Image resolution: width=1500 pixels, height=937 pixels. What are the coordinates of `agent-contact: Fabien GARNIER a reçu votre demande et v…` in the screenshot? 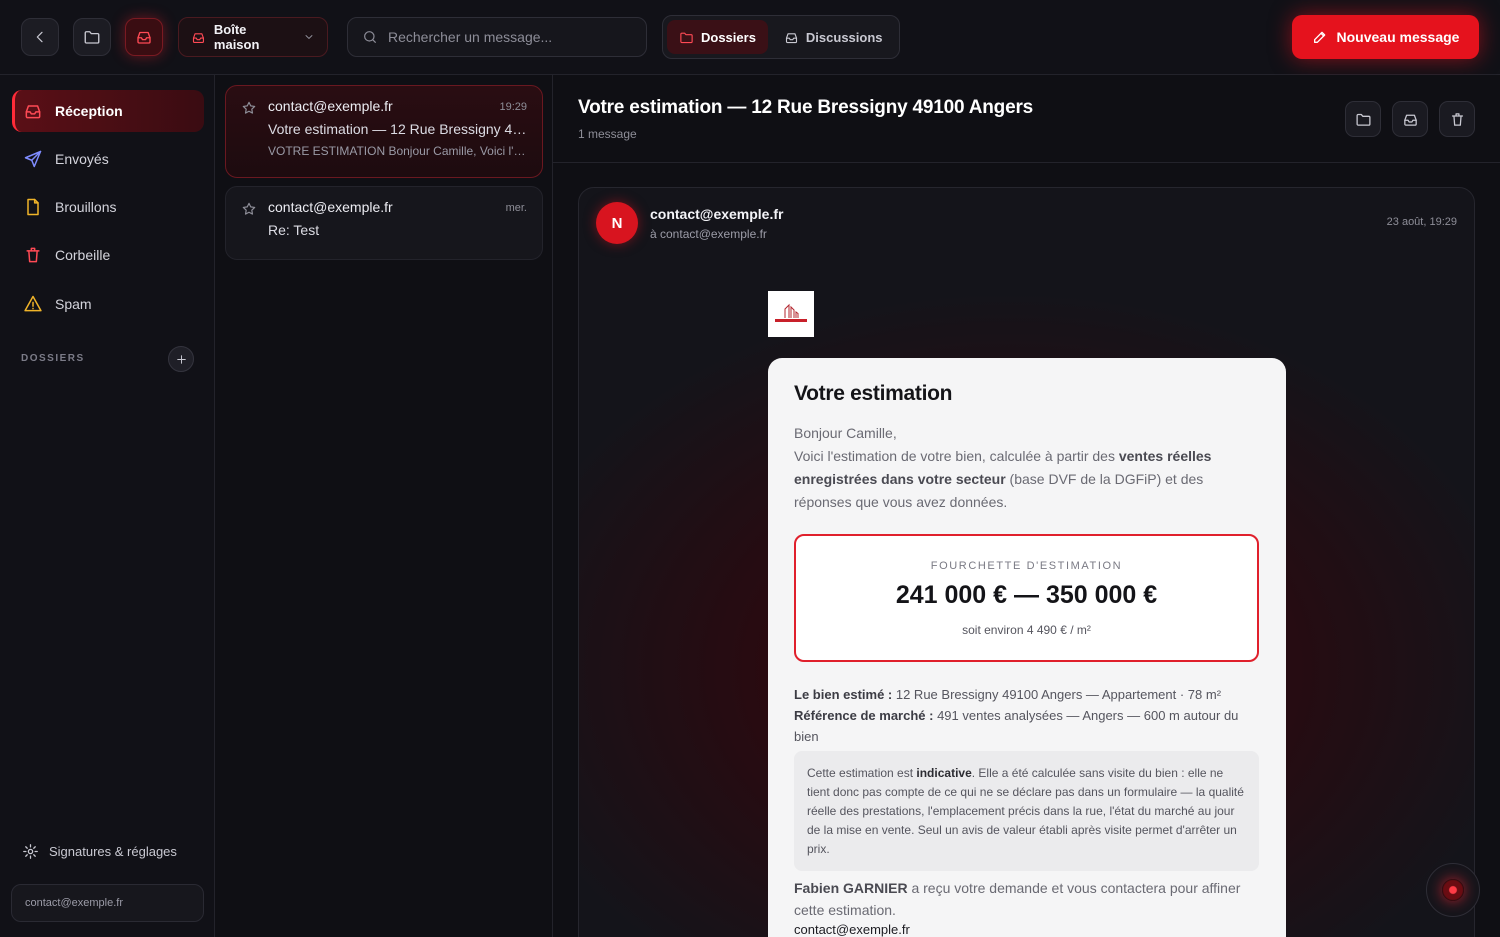 It's located at (1027, 899).